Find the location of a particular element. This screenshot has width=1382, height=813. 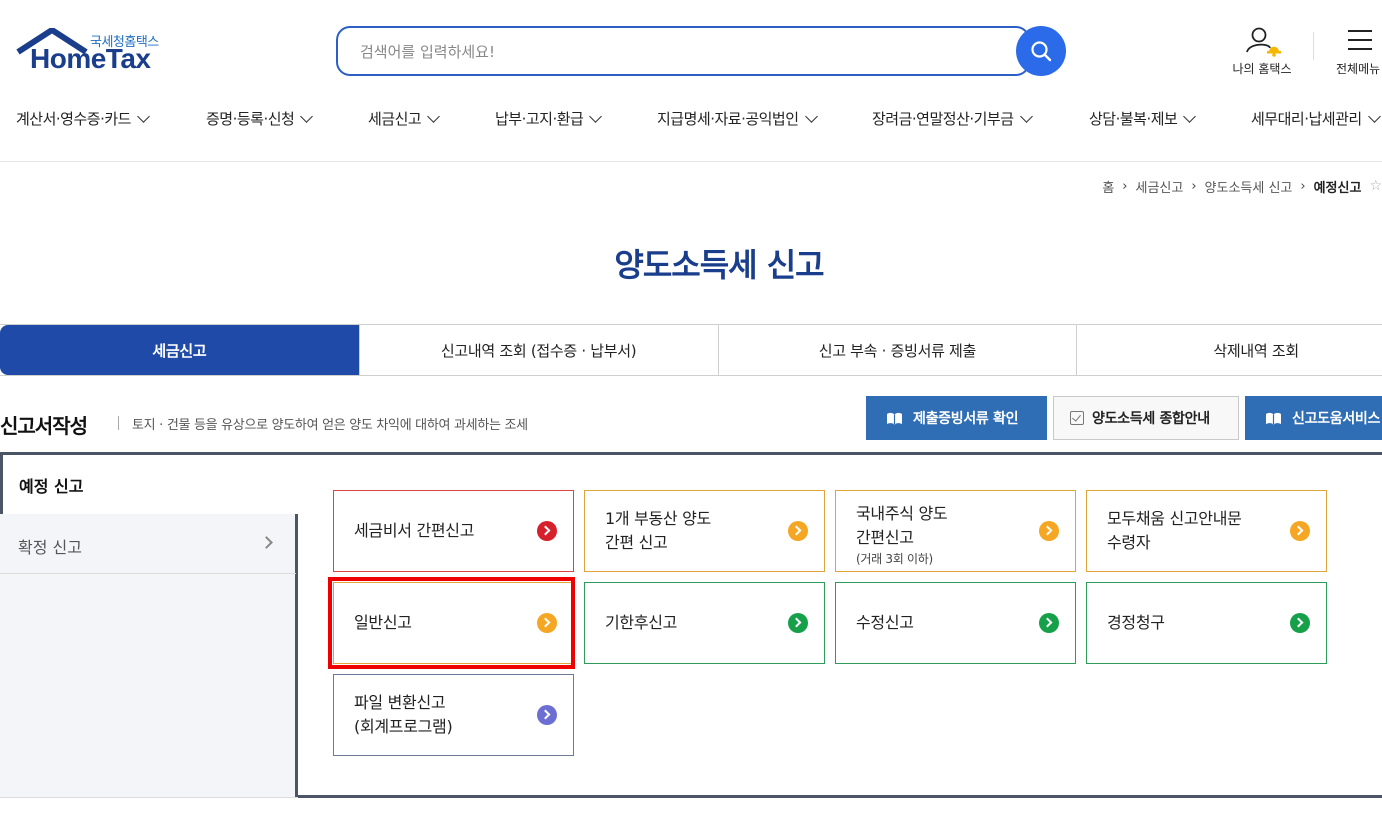

gnb-item-payment: 납부·고지·환급 is located at coordinates (549, 118).